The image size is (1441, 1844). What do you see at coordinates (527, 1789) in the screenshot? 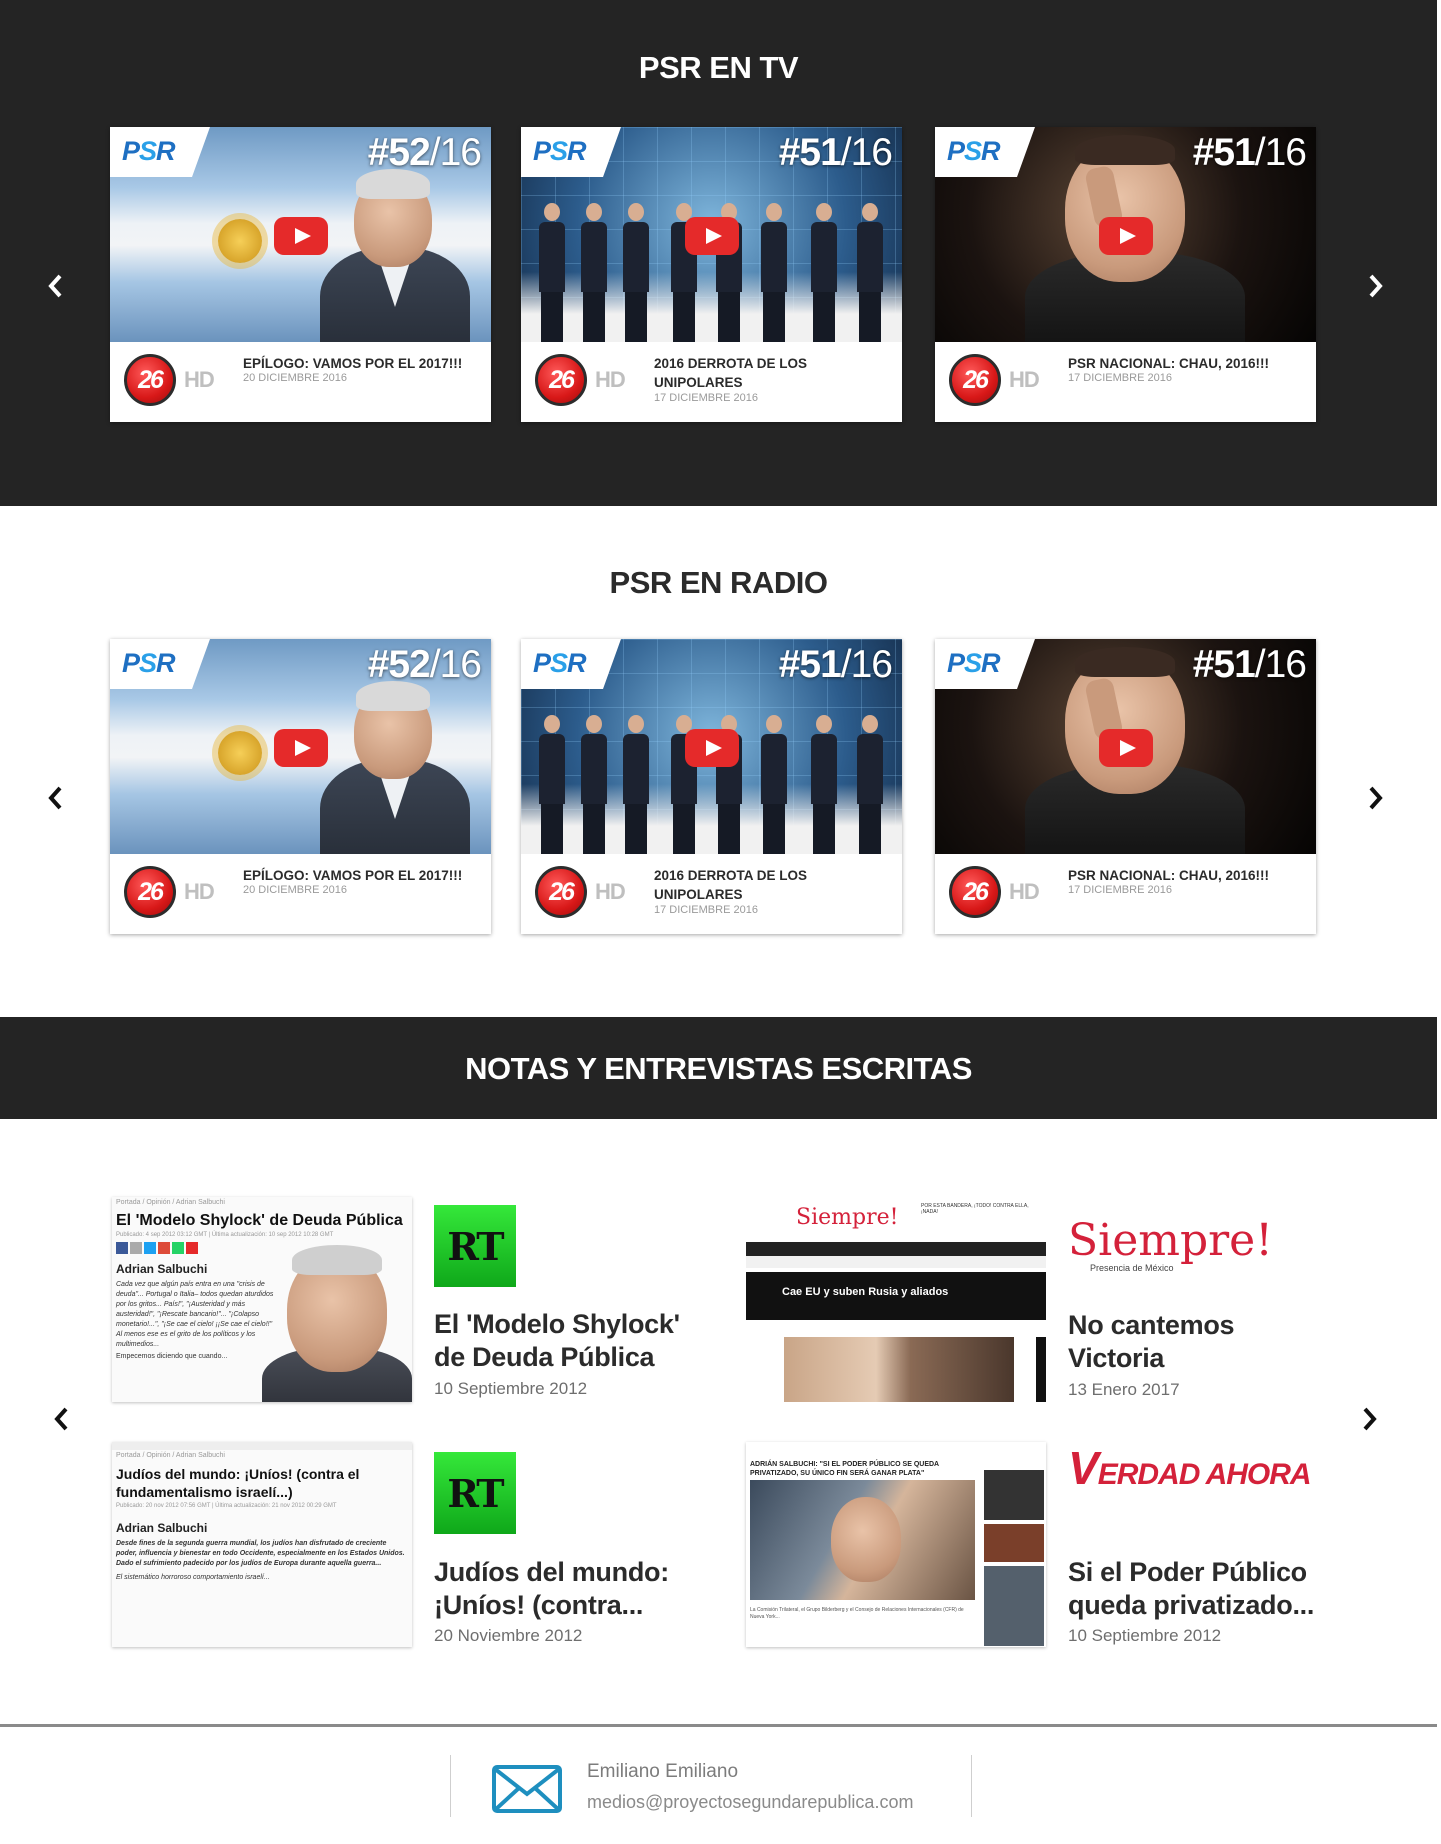
I see `mail-icon` at bounding box center [527, 1789].